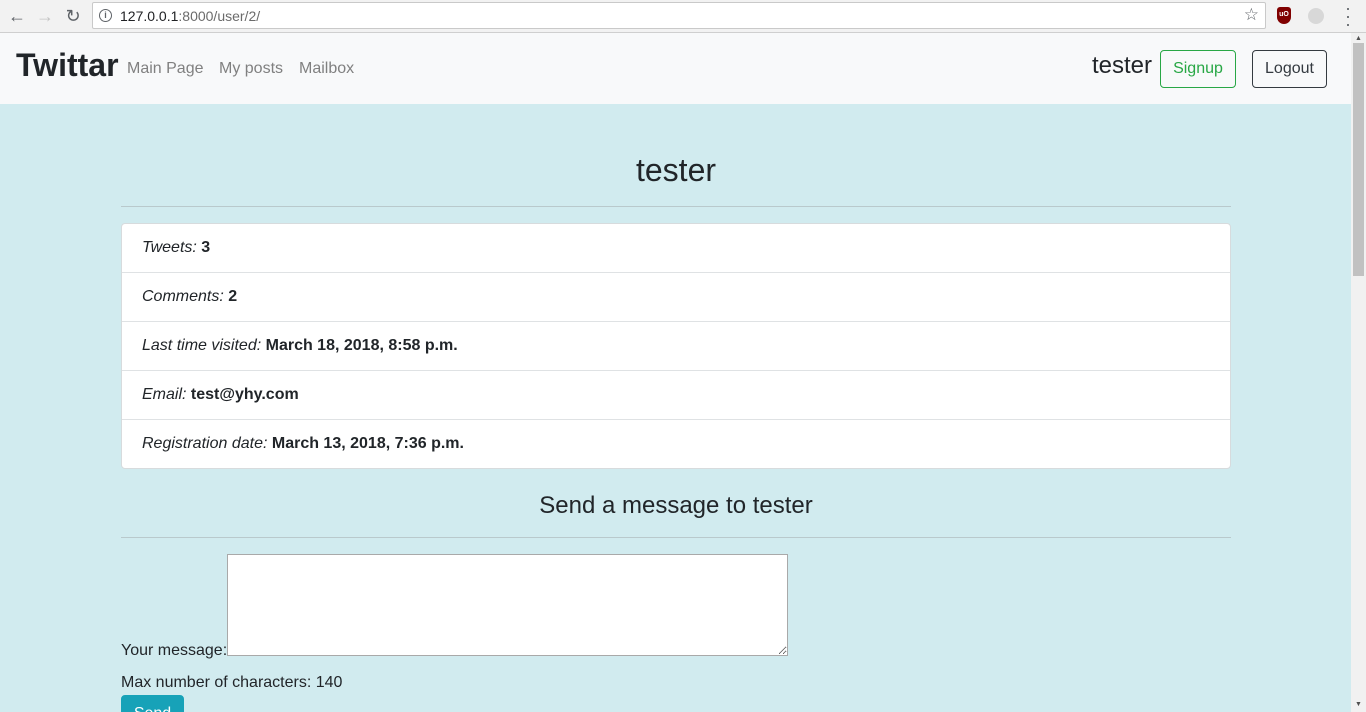 Image resolution: width=1366 pixels, height=712 pixels. I want to click on send-button: Send, so click(152, 703).